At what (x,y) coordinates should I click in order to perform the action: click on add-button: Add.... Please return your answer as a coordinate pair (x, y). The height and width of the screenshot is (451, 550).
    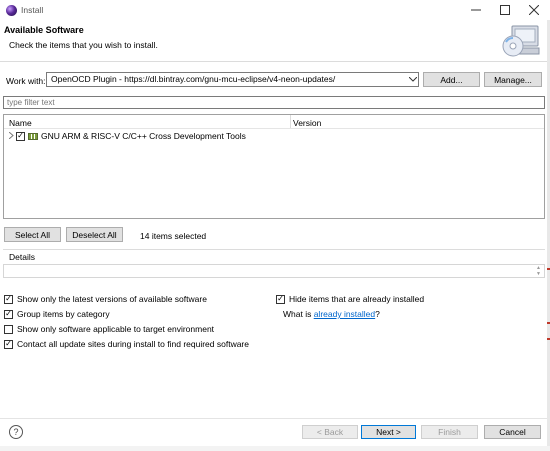
    Looking at the image, I should click on (451, 79).